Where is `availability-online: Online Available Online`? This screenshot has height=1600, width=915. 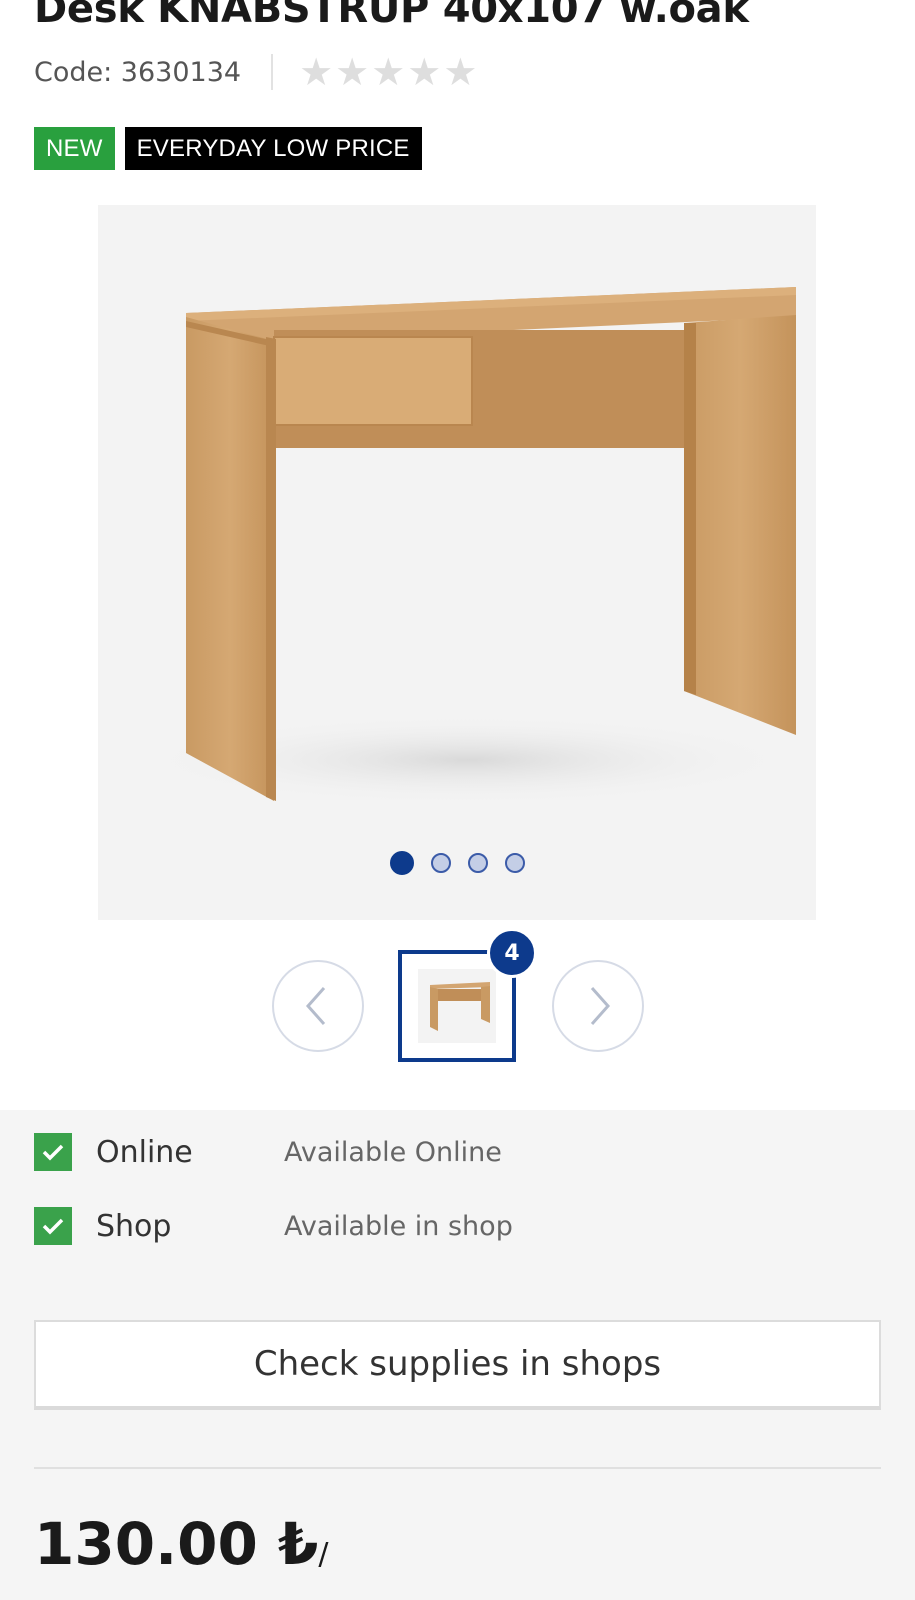
availability-online: Online Available Online is located at coordinates (268, 1152).